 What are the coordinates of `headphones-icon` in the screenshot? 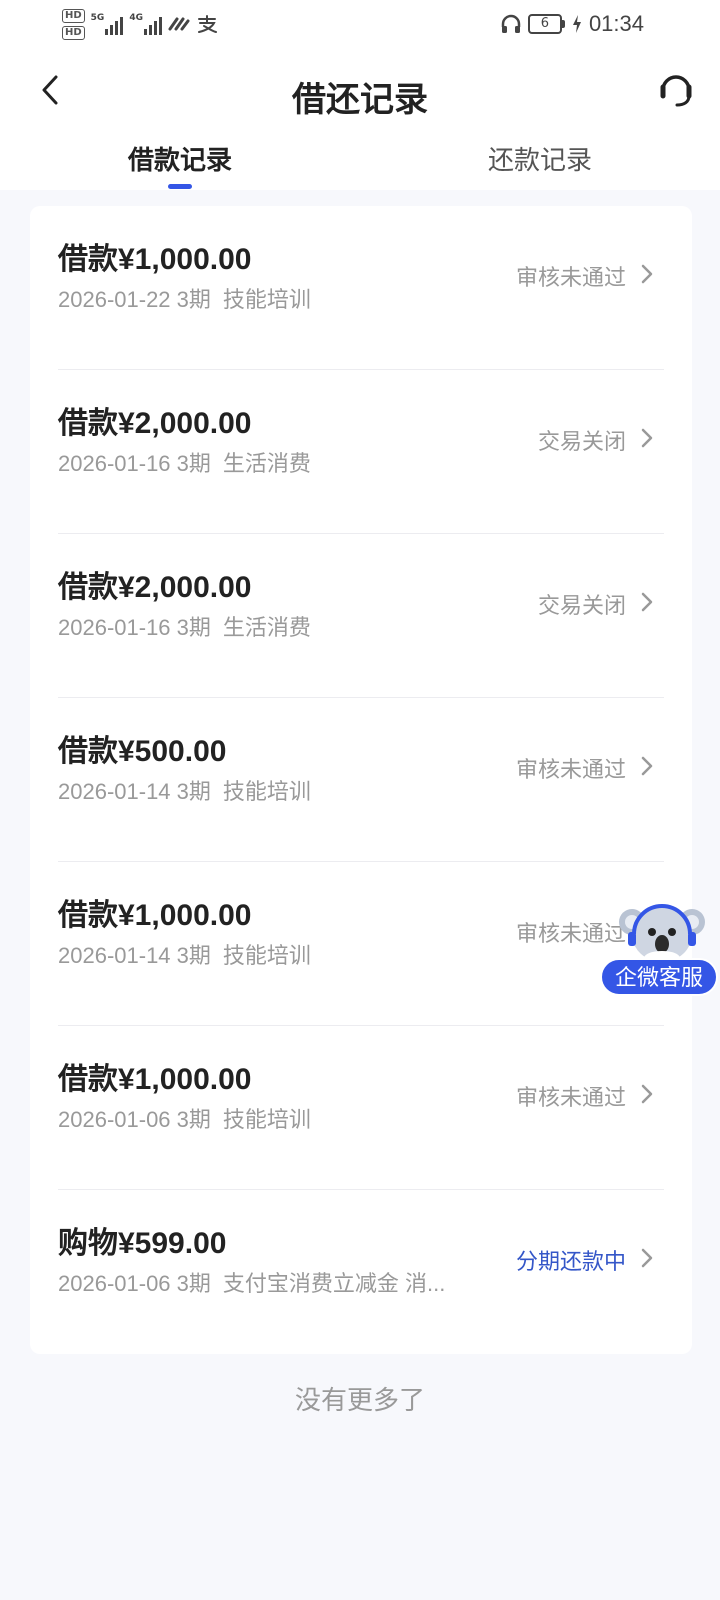 It's located at (511, 24).